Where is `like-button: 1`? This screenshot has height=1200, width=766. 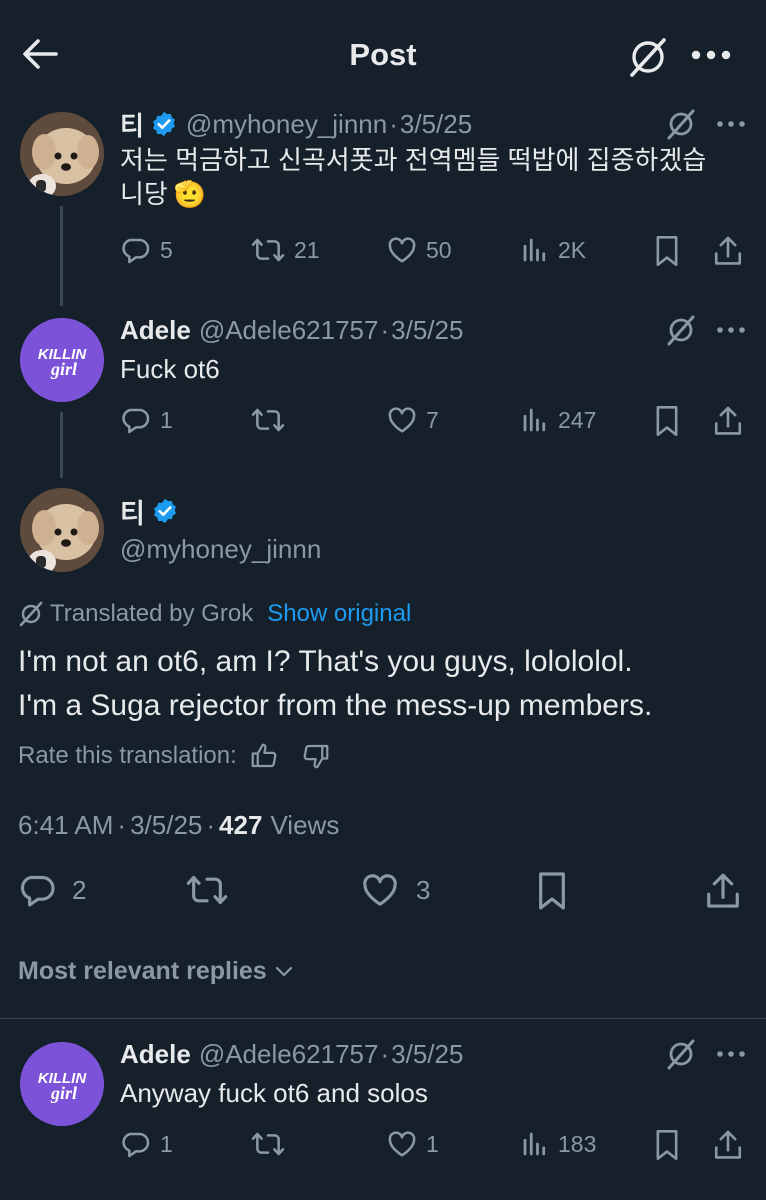
like-button: 1 is located at coordinates (412, 1144).